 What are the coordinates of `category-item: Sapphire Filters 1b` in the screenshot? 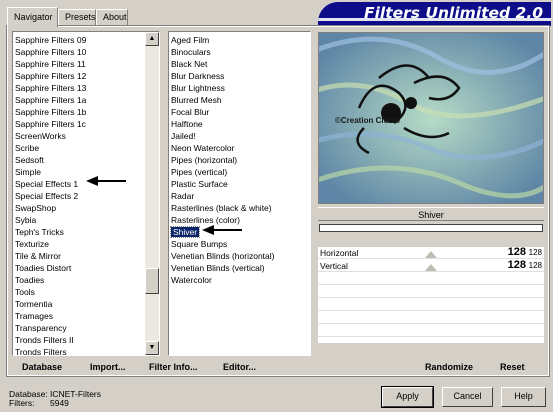 It's located at (49, 112).